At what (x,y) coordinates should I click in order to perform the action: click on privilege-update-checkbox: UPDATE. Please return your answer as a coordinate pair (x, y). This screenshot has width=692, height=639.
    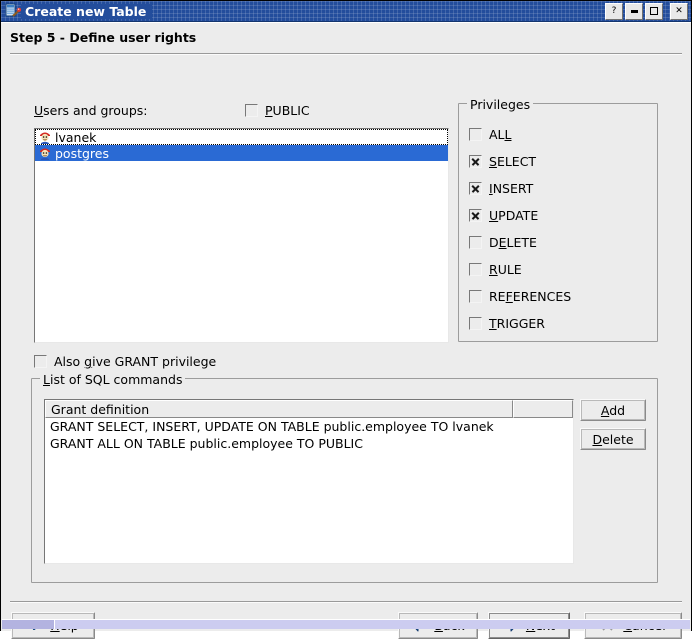
    Looking at the image, I should click on (503, 215).